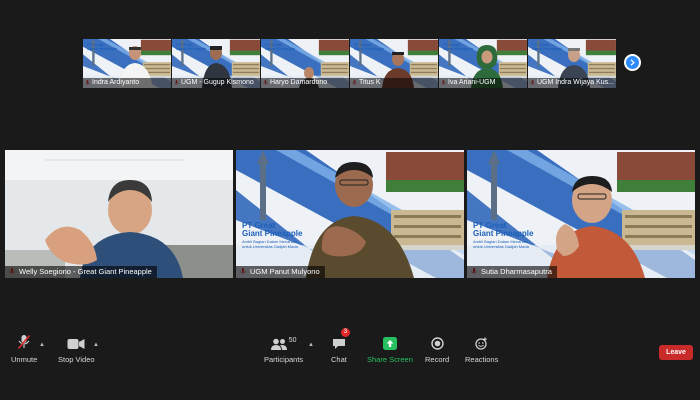 The image size is (700, 400). What do you see at coordinates (76, 359) in the screenshot?
I see `stop-video-label: Stop Video` at bounding box center [76, 359].